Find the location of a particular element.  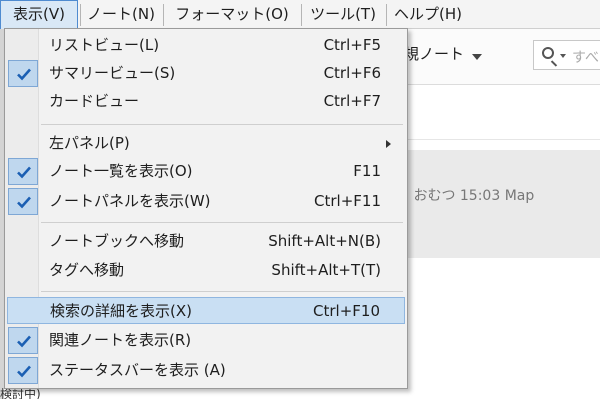

menu-tools: ツール(T) is located at coordinates (343, 14).